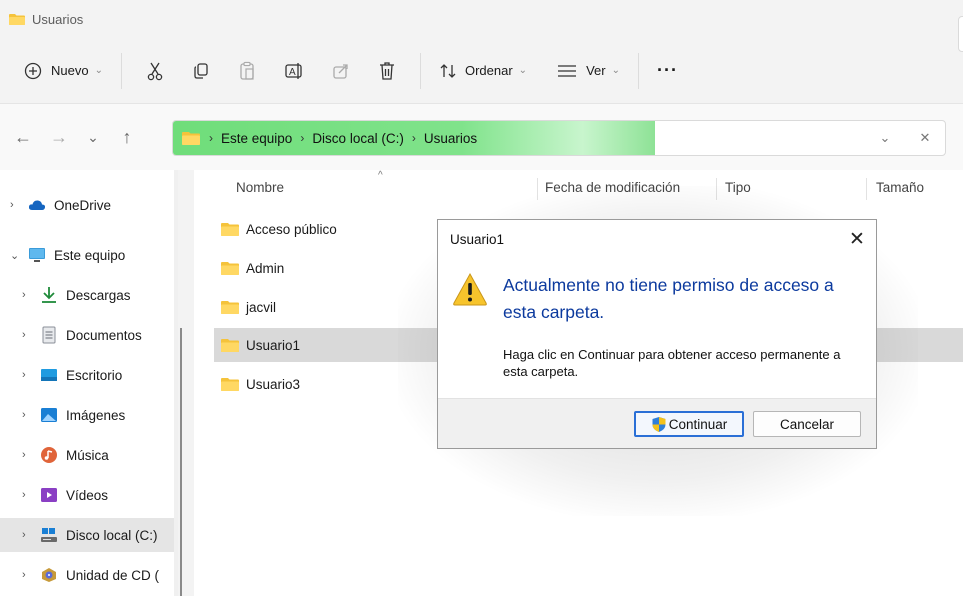 The height and width of the screenshot is (596, 963). I want to click on cut-button, so click(155, 71).